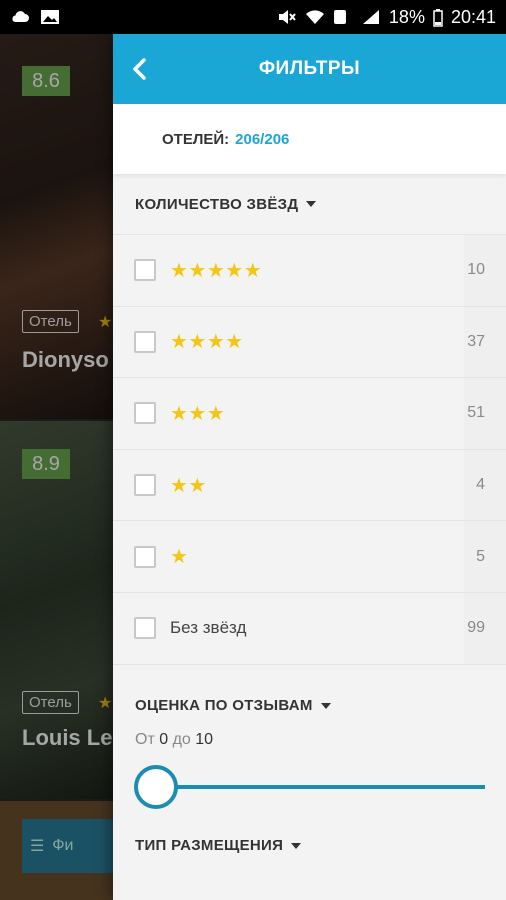 The image size is (506, 900). Describe the element at coordinates (476, 341) in the screenshot. I see `star-count: 37` at that location.